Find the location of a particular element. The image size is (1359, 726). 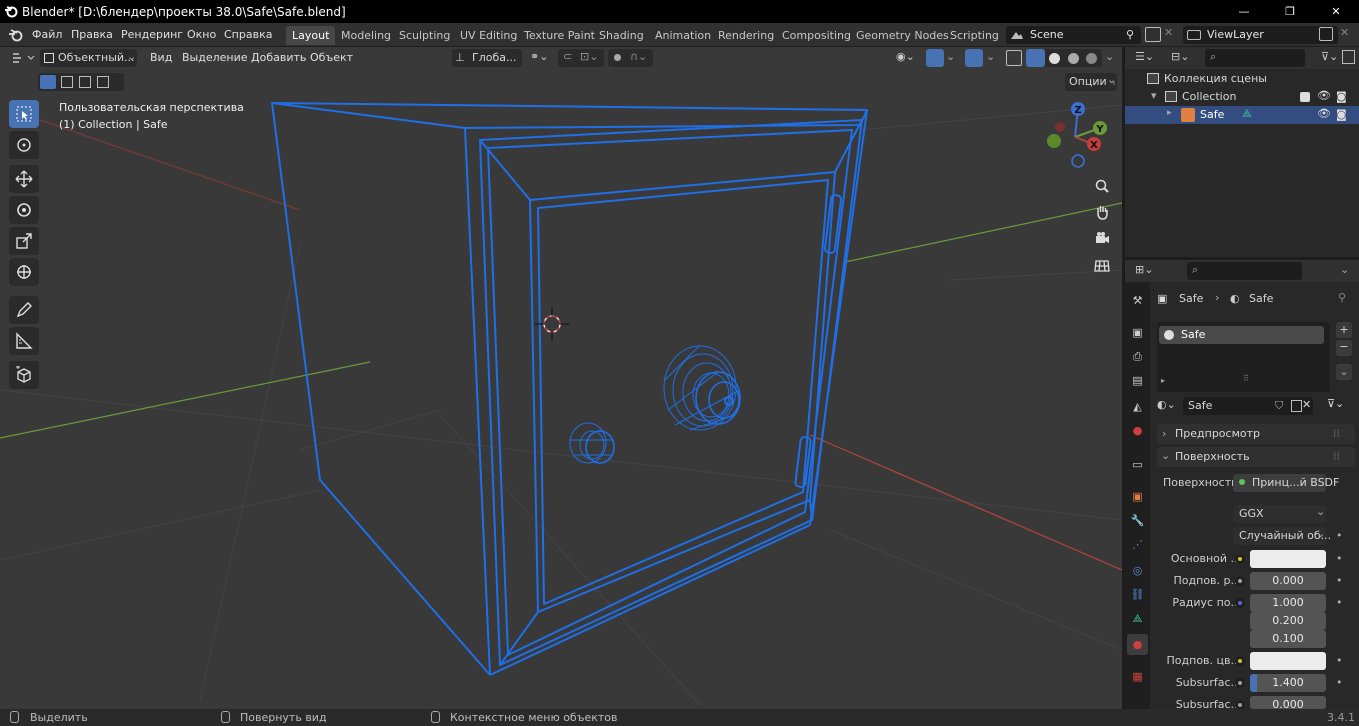

outliner-row-collection: ▾ Collection 👁 ◙ is located at coordinates (1242, 97).